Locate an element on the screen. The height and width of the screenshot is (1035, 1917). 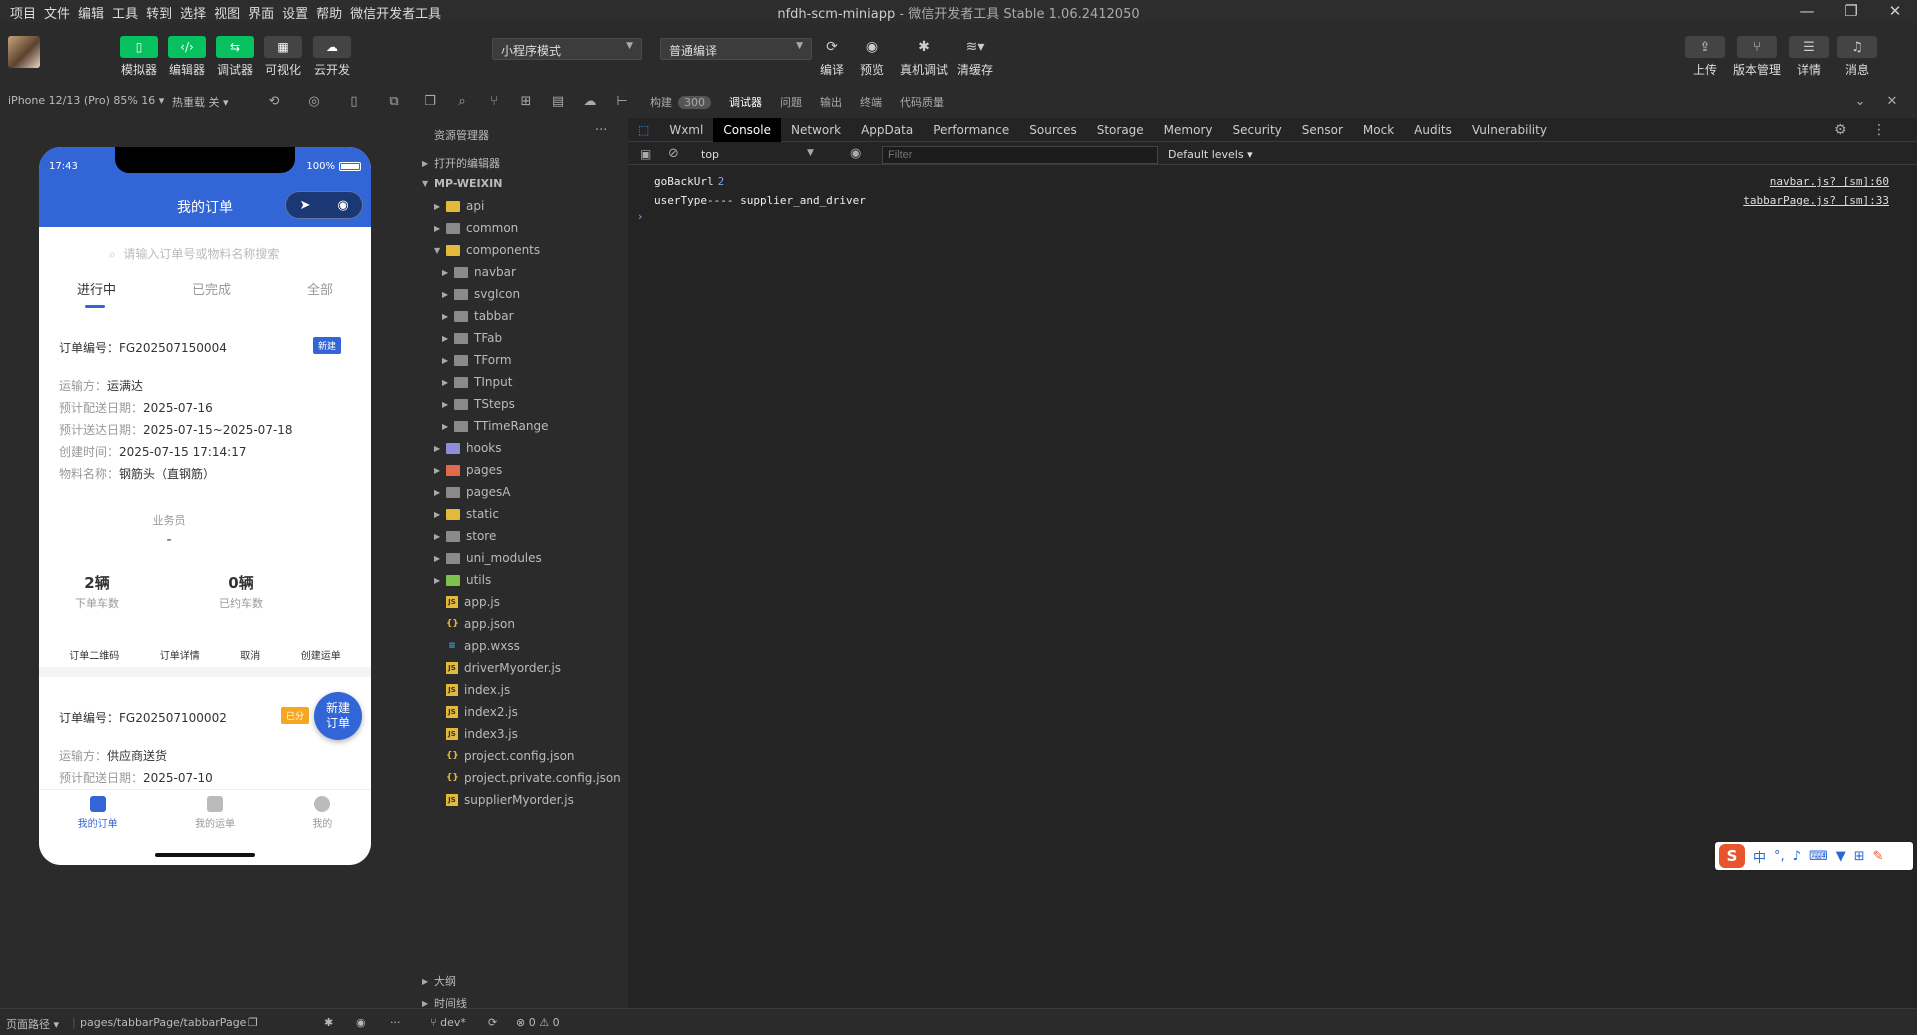
order-qrcode-button: 订单二维码 is located at coordinates (94, 654).